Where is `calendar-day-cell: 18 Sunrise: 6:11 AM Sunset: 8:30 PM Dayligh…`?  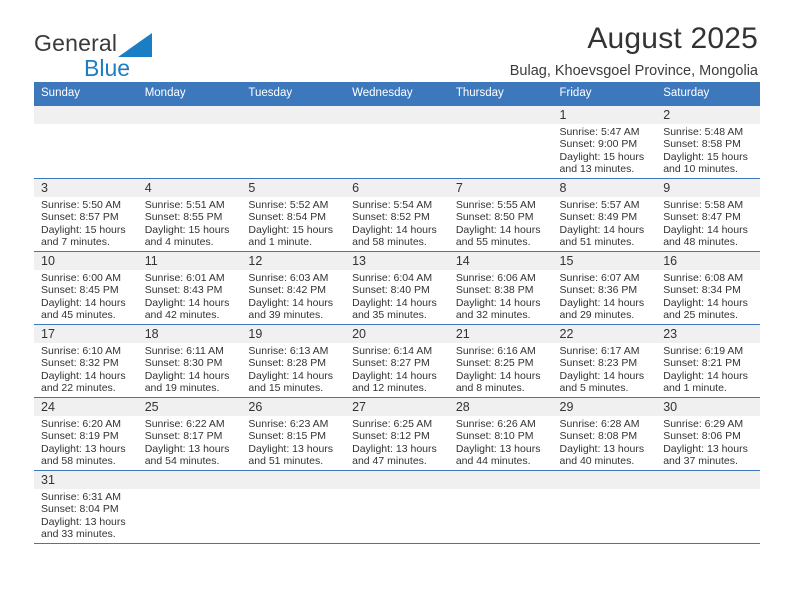
calendar-day-cell: 18 Sunrise: 6:11 AM Sunset: 8:30 PM Dayligh… is located at coordinates (189, 361).